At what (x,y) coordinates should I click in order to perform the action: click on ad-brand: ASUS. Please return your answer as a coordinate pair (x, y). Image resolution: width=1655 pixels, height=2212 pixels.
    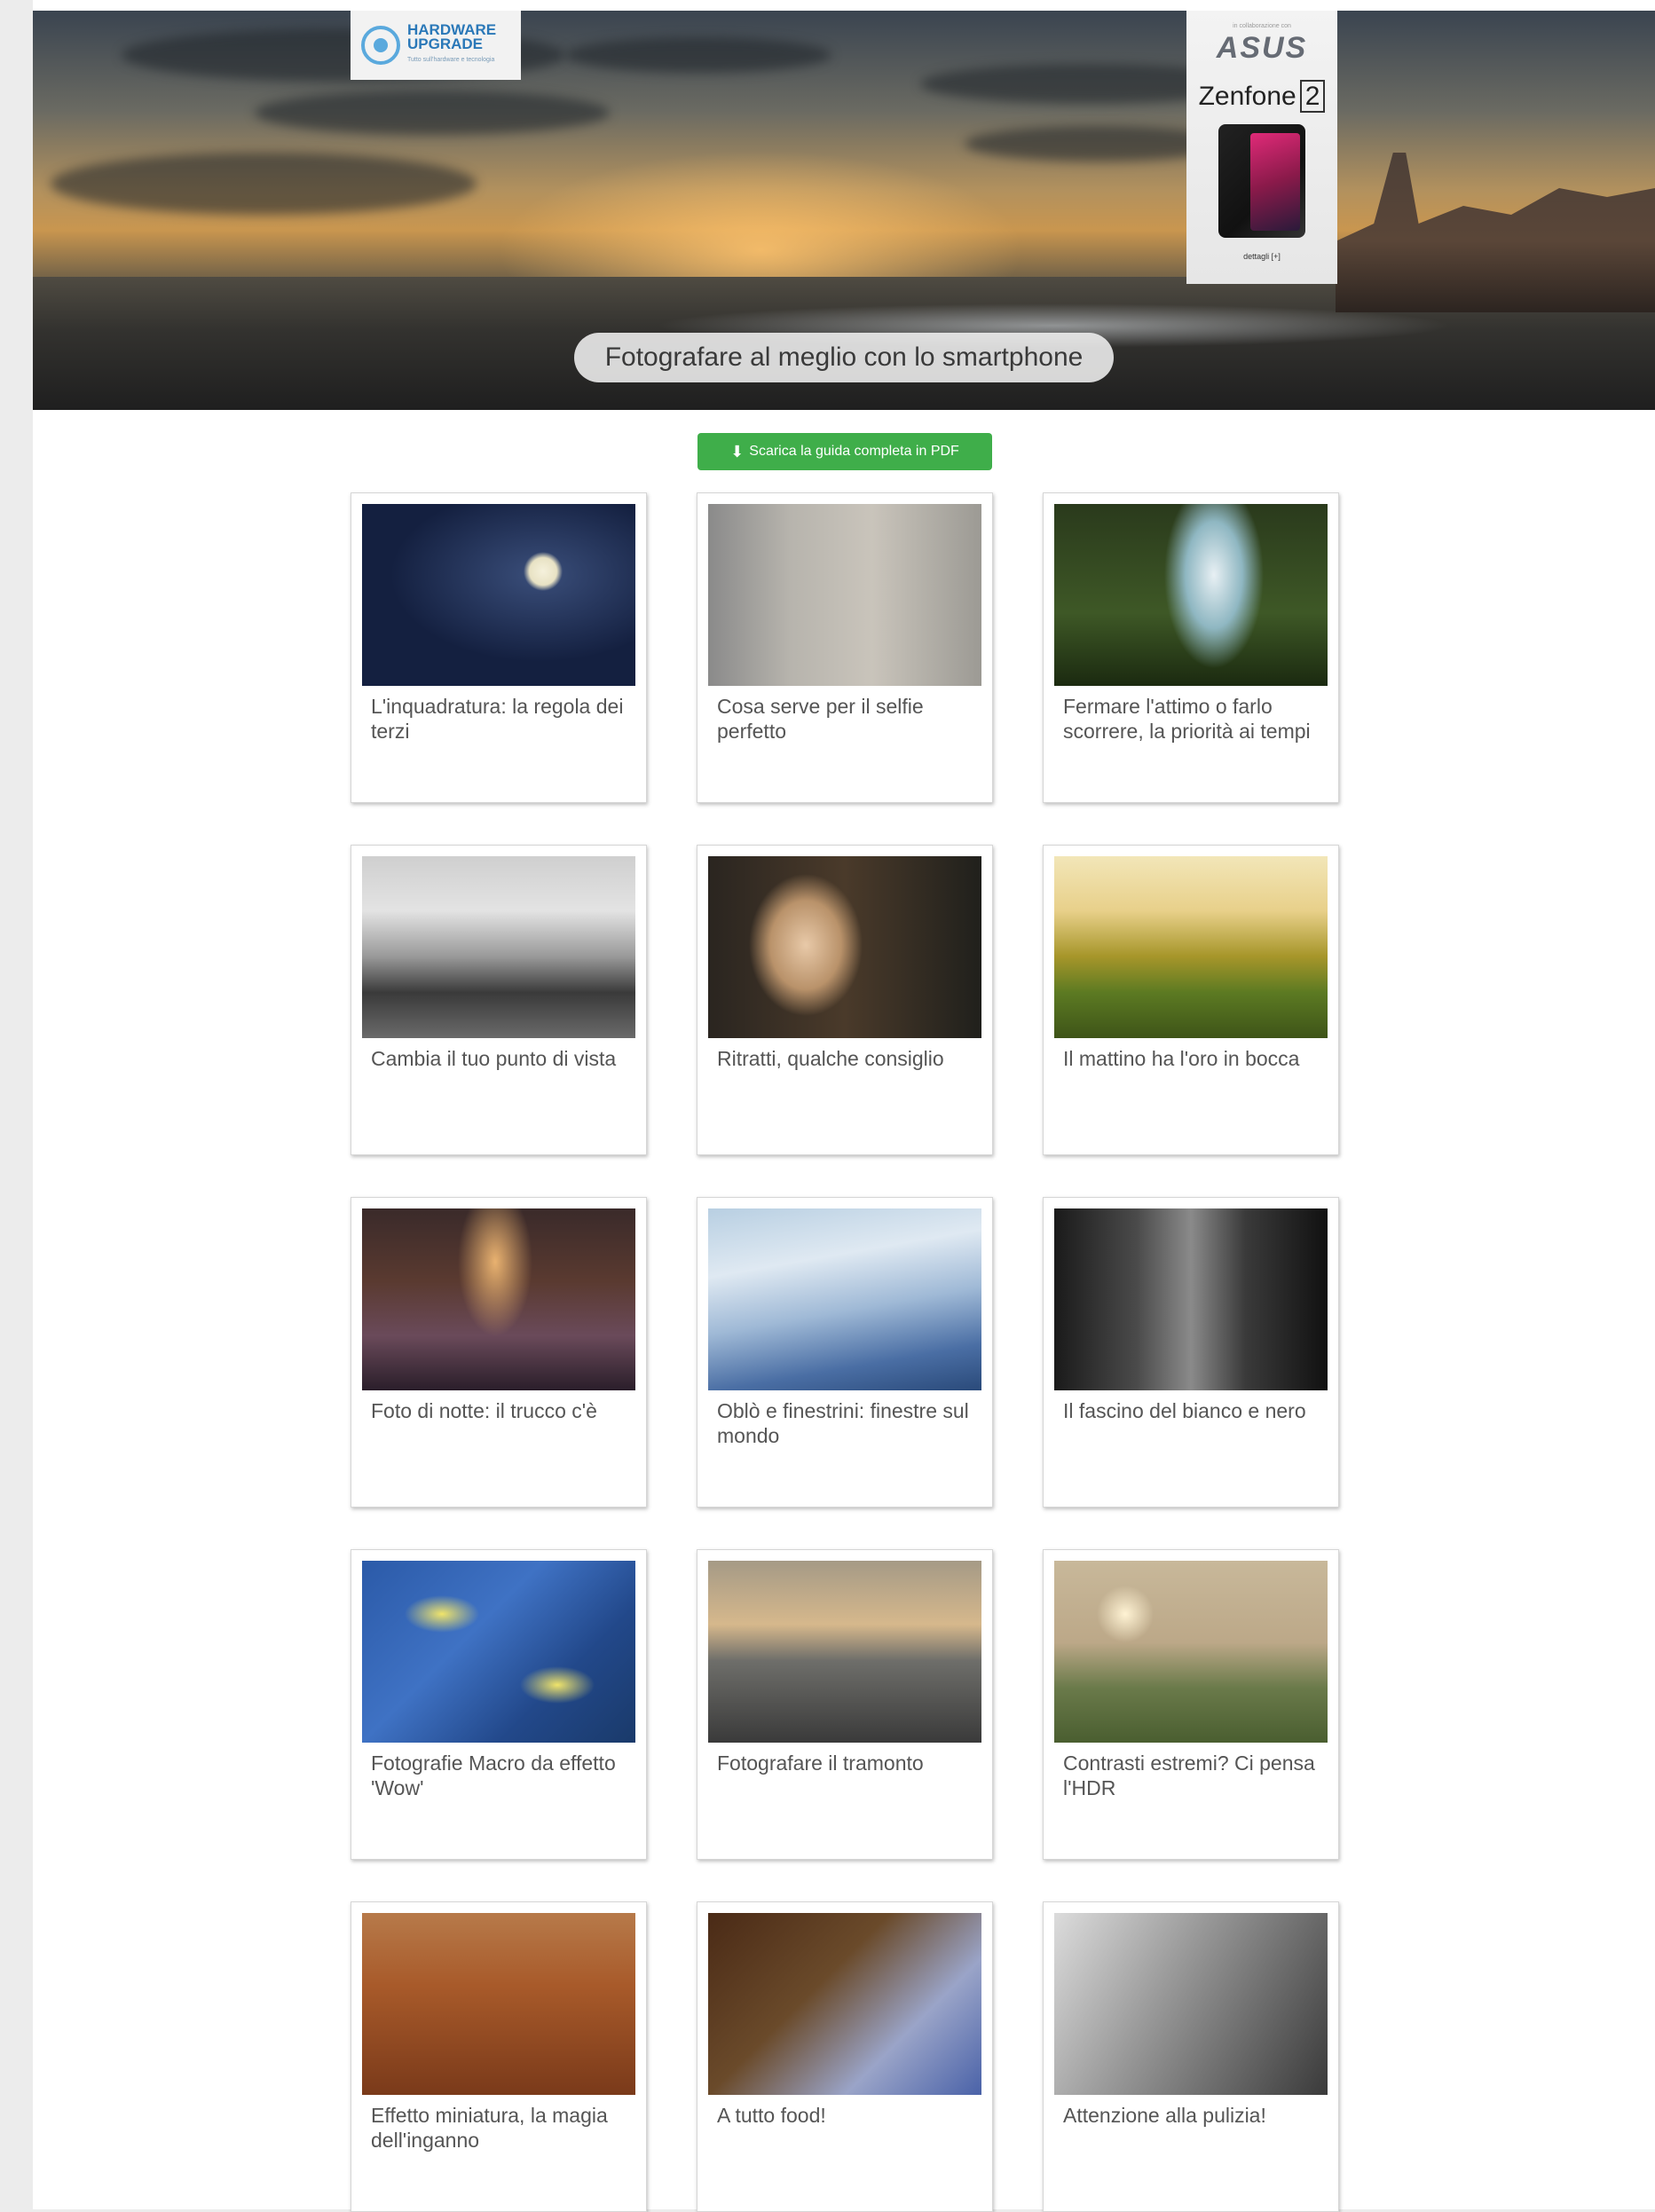
    Looking at the image, I should click on (1262, 48).